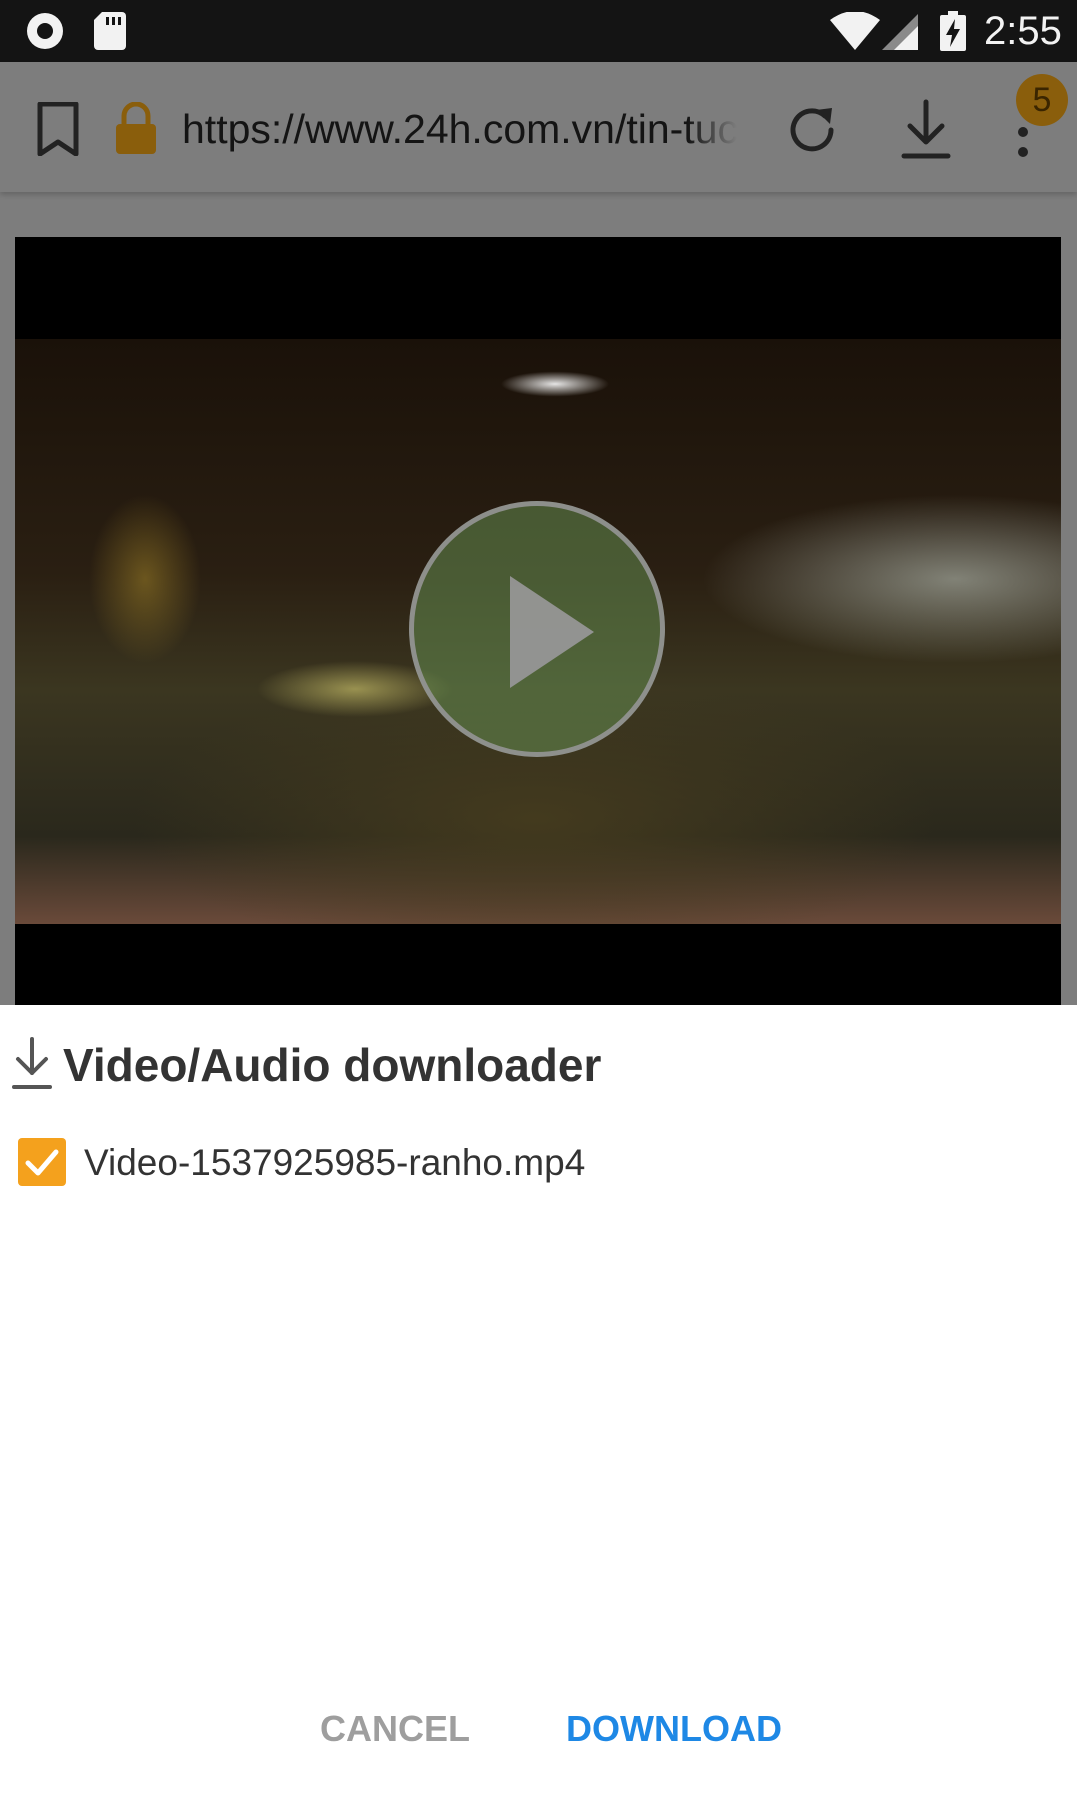  Describe the element at coordinates (552, 632) in the screenshot. I see `play-icon` at that location.